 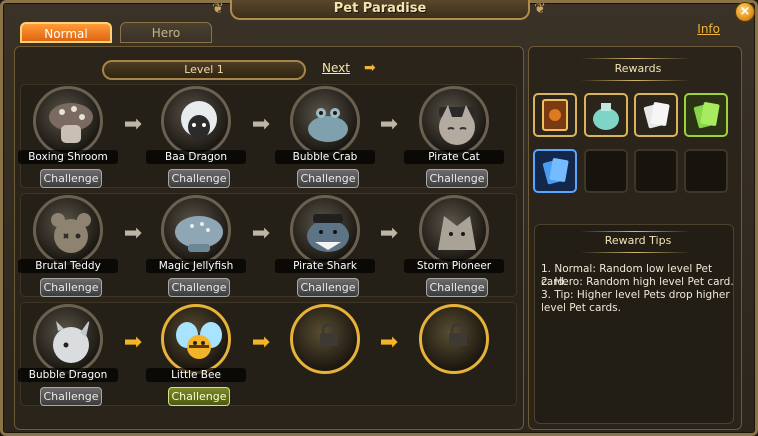 I want to click on bee-icon, so click(x=199, y=340).